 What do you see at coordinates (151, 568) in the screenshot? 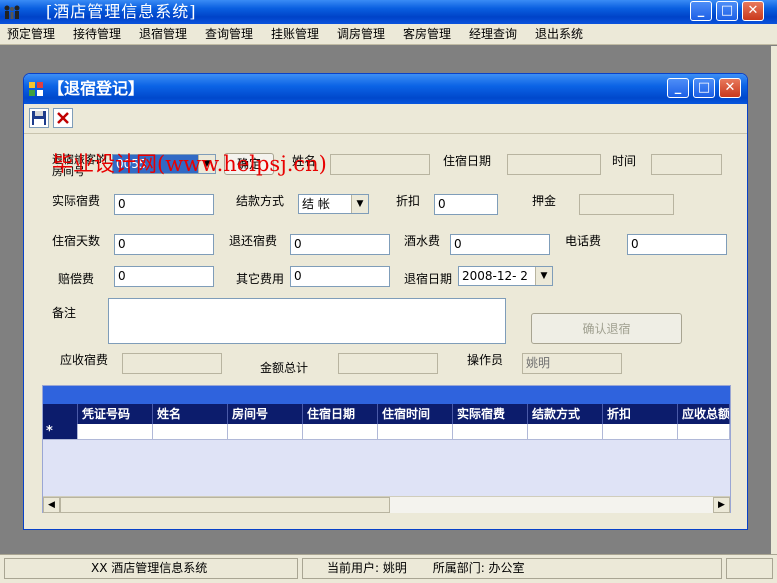
I see `status-system-name: XX 酒店管理信息系统` at bounding box center [151, 568].